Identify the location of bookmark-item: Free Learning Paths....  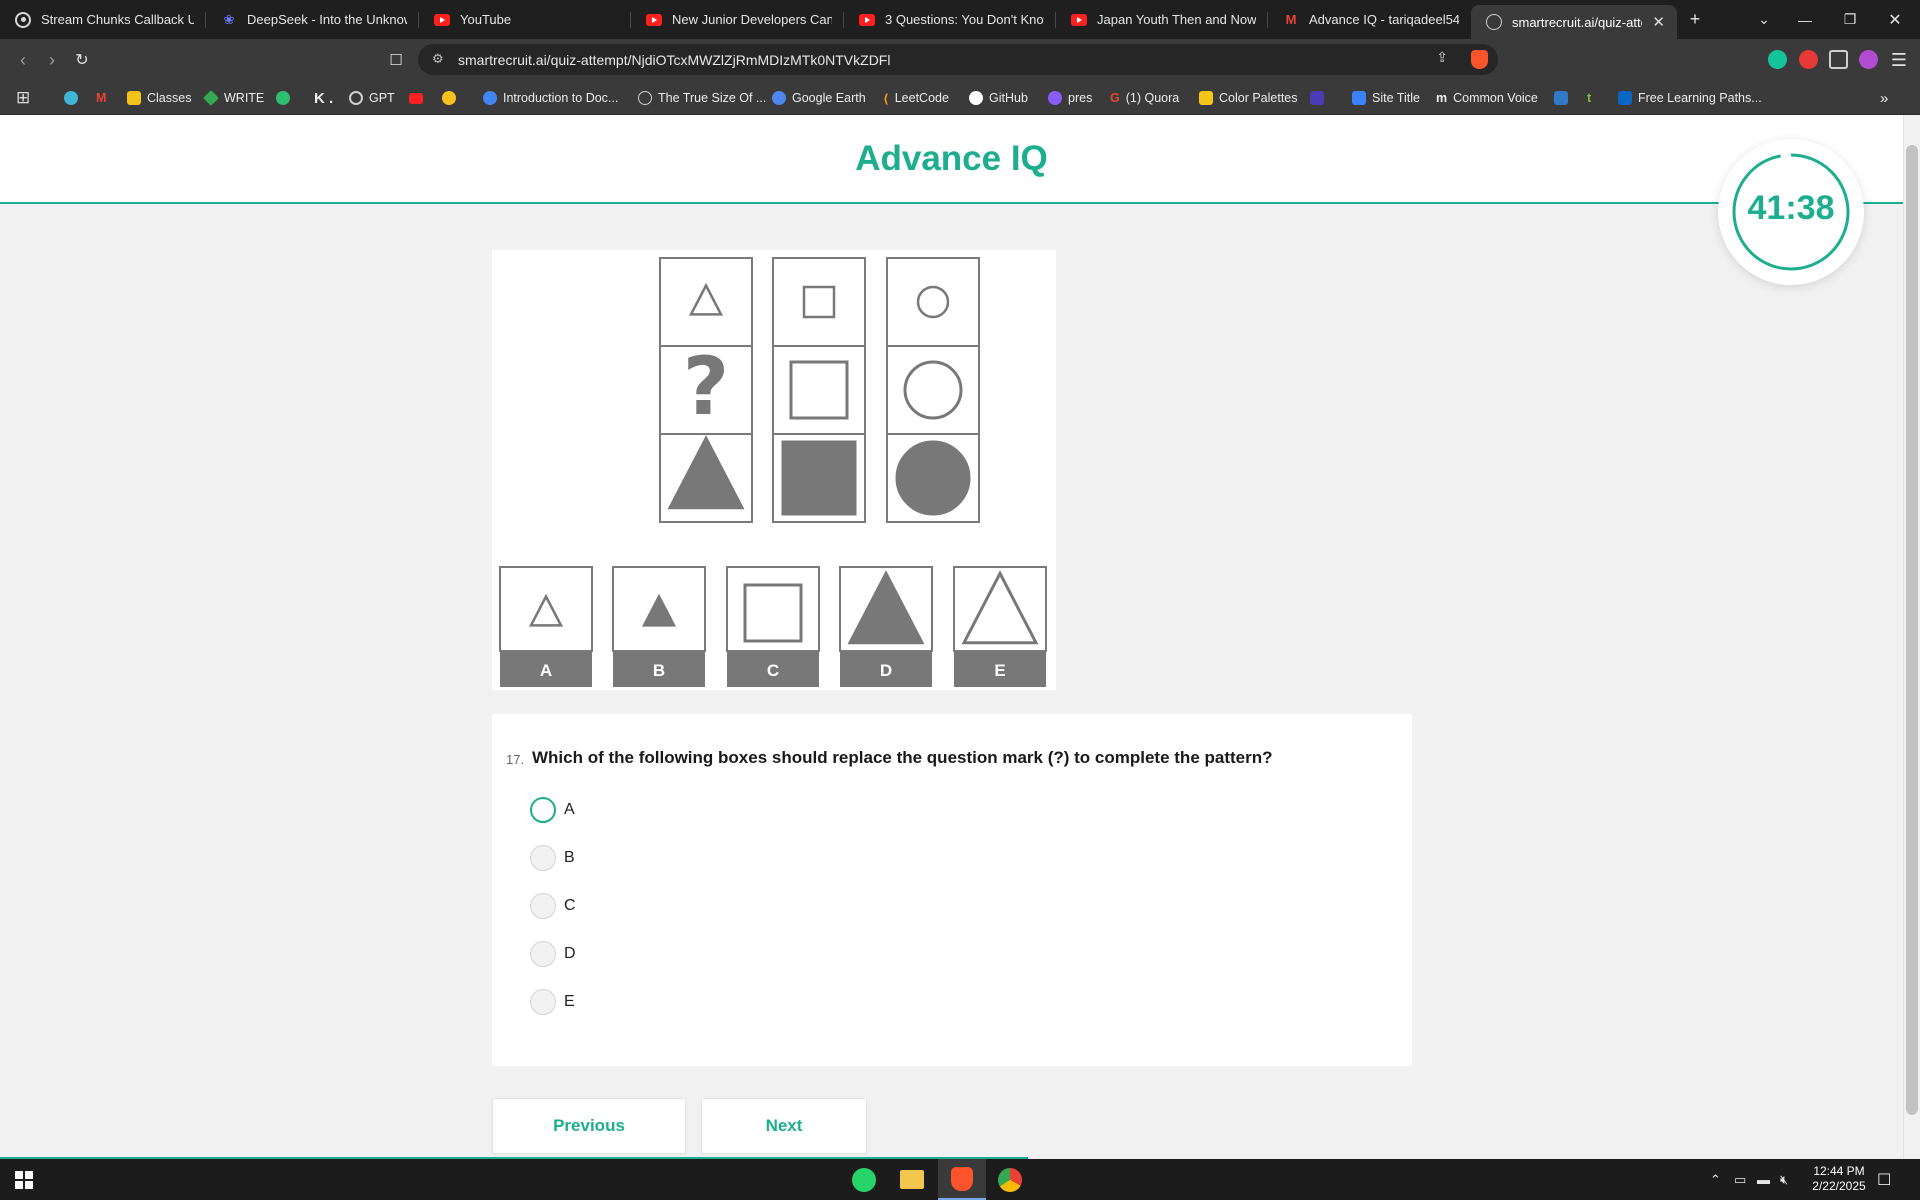
(1690, 98).